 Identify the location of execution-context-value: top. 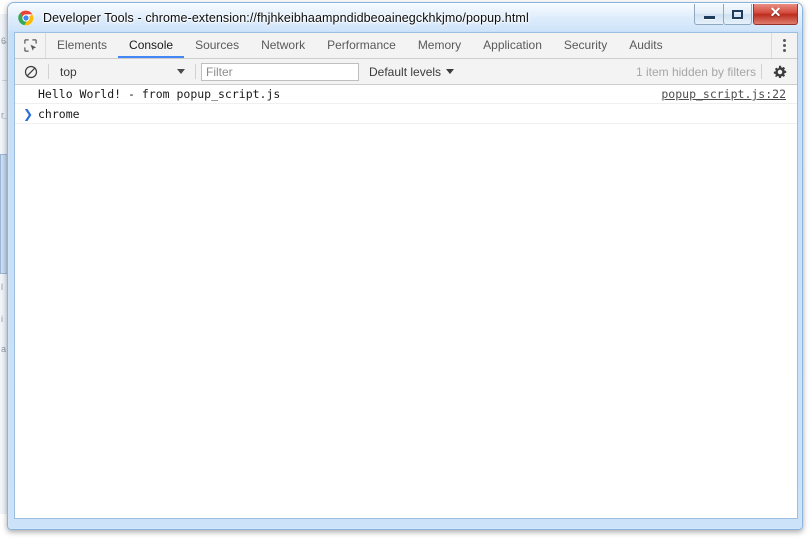
(68, 71).